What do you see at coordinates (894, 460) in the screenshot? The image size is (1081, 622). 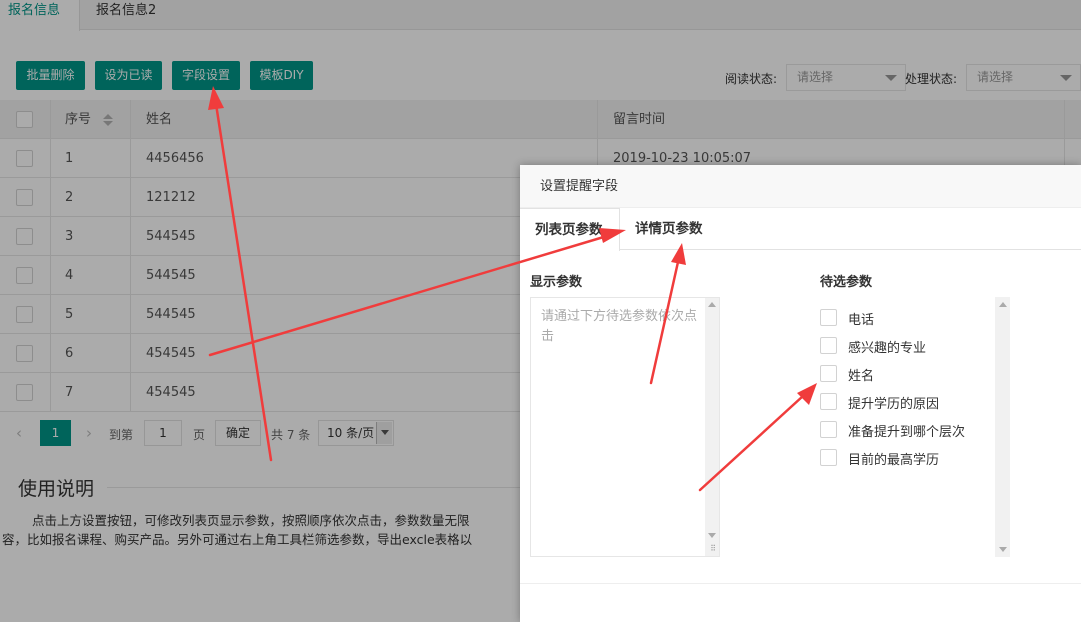 I see `option-label: 目前的最高学历` at bounding box center [894, 460].